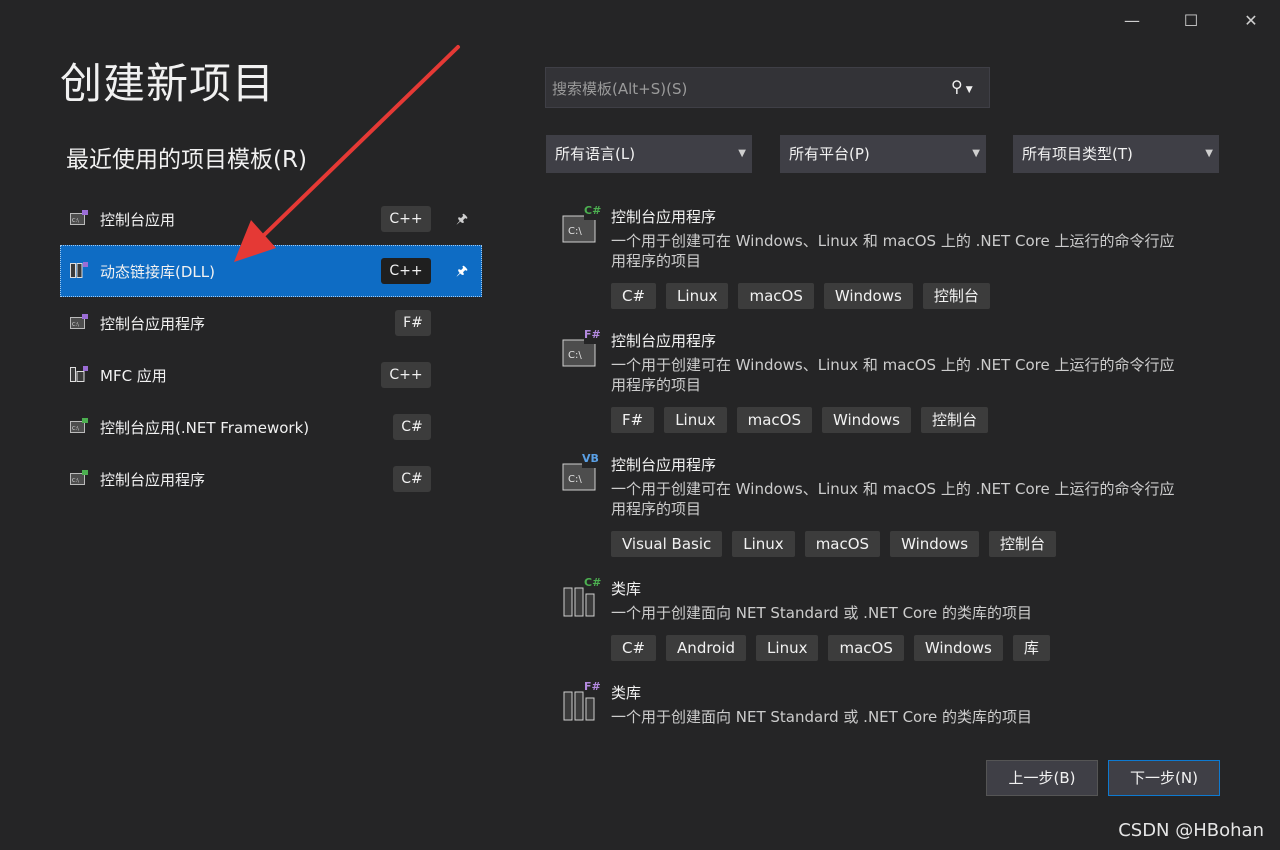 This screenshot has width=1280, height=850. I want to click on lang-badge: VB, so click(590, 458).